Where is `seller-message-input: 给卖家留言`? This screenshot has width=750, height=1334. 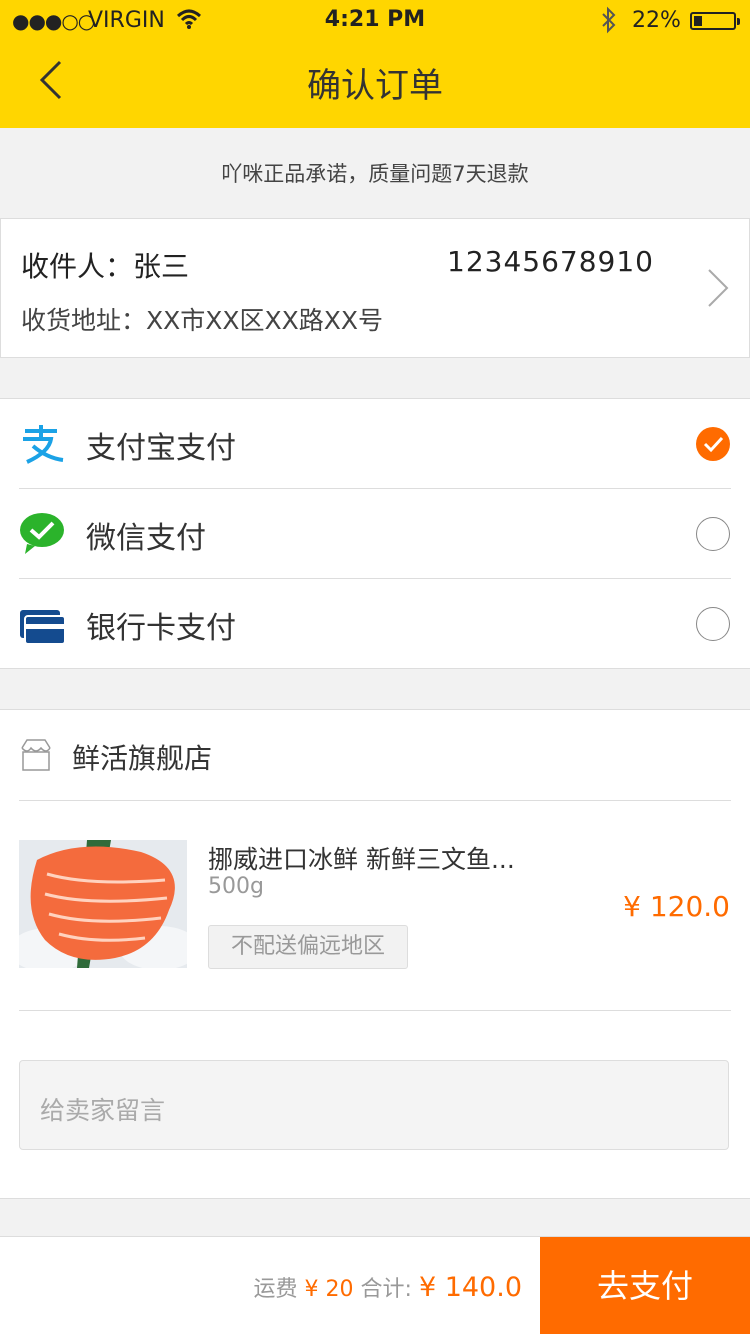 seller-message-input: 给卖家留言 is located at coordinates (374, 1105).